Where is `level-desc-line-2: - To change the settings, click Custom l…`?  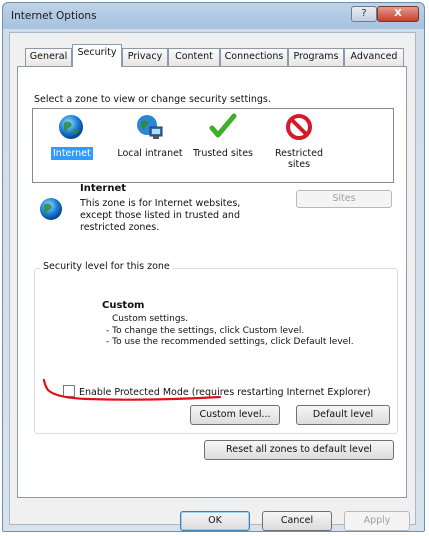 level-desc-line-2: - To change the settings, click Custom l… is located at coordinates (205, 330).